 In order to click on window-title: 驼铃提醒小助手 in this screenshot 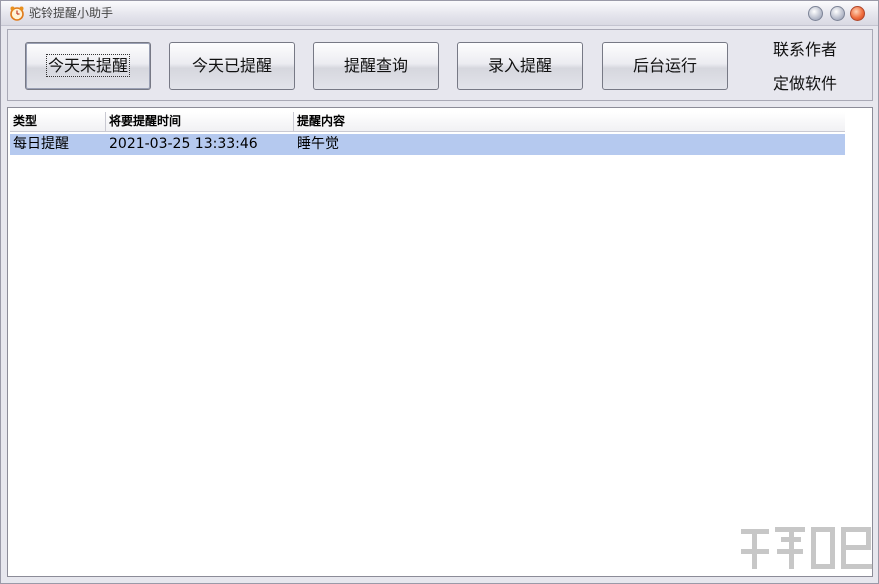, I will do `click(71, 13)`.